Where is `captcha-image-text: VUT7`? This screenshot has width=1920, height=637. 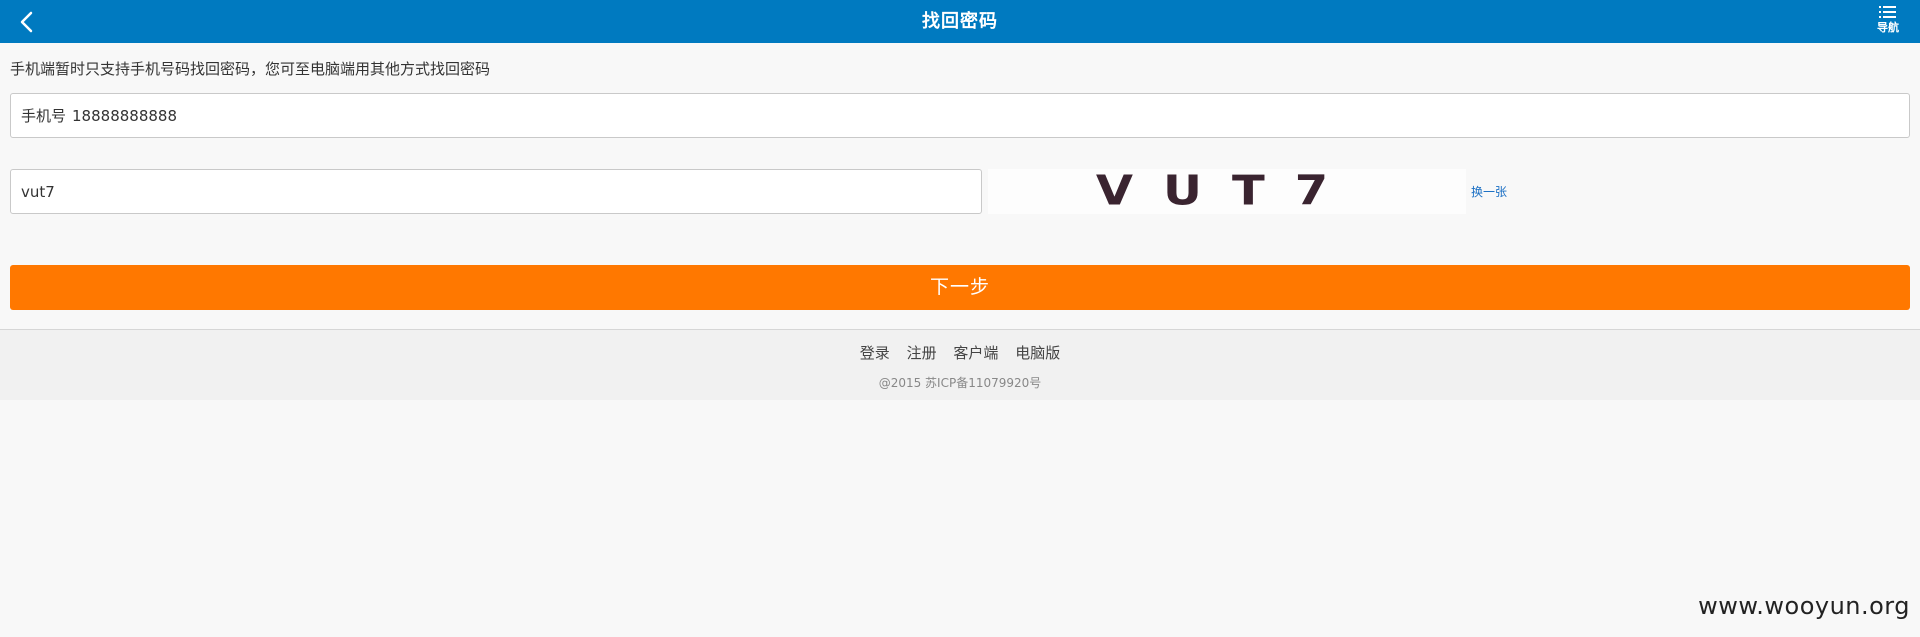 captcha-image-text: VUT7 is located at coordinates (1227, 191).